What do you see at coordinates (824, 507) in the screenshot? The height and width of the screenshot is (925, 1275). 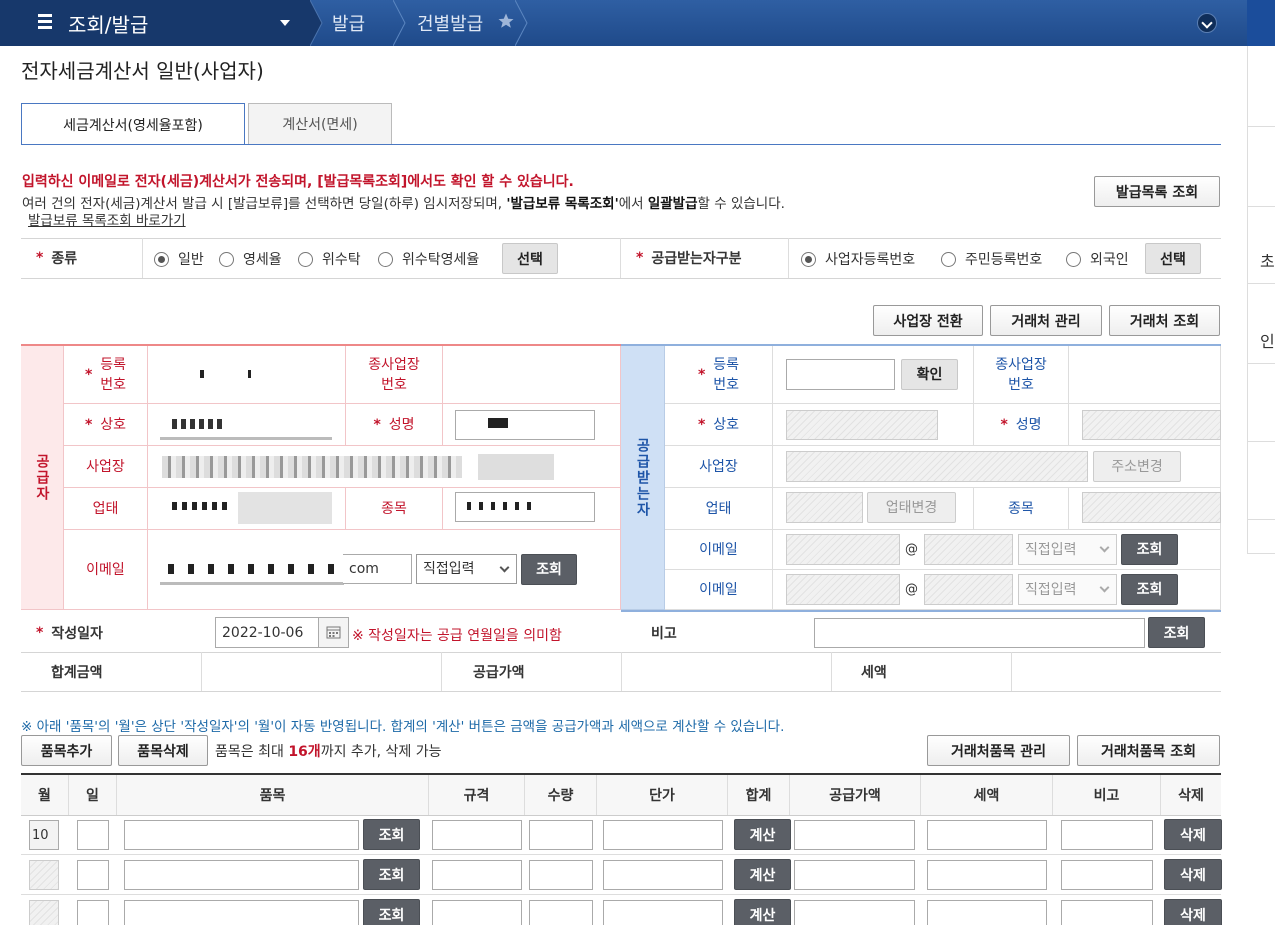 I see `receiver-biz-type-input` at bounding box center [824, 507].